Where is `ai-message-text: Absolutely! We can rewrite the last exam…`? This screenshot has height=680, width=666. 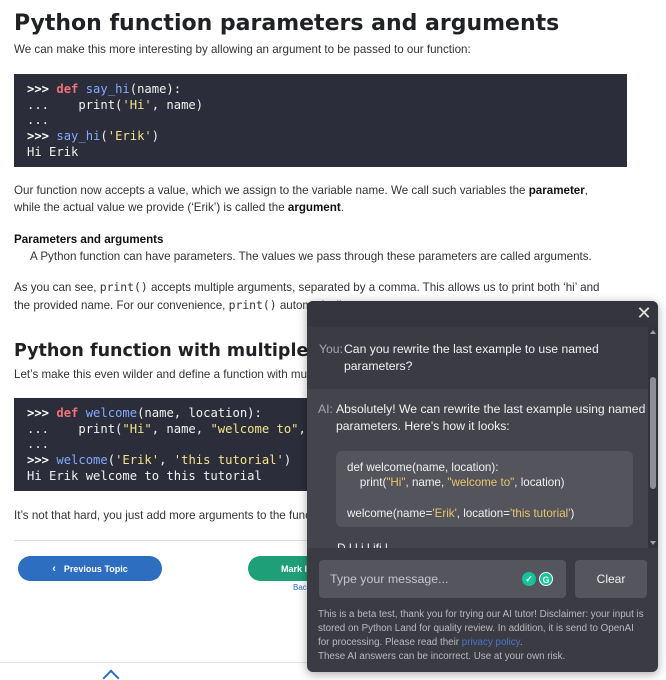 ai-message-text: Absolutely! We can rewrite the last exam… is located at coordinates (491, 417).